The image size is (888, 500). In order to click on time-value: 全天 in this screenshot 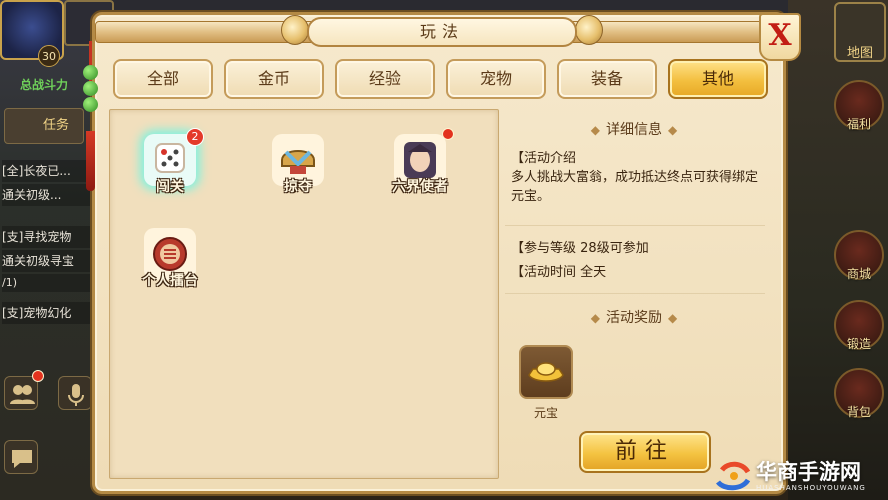, I will do `click(593, 272)`.